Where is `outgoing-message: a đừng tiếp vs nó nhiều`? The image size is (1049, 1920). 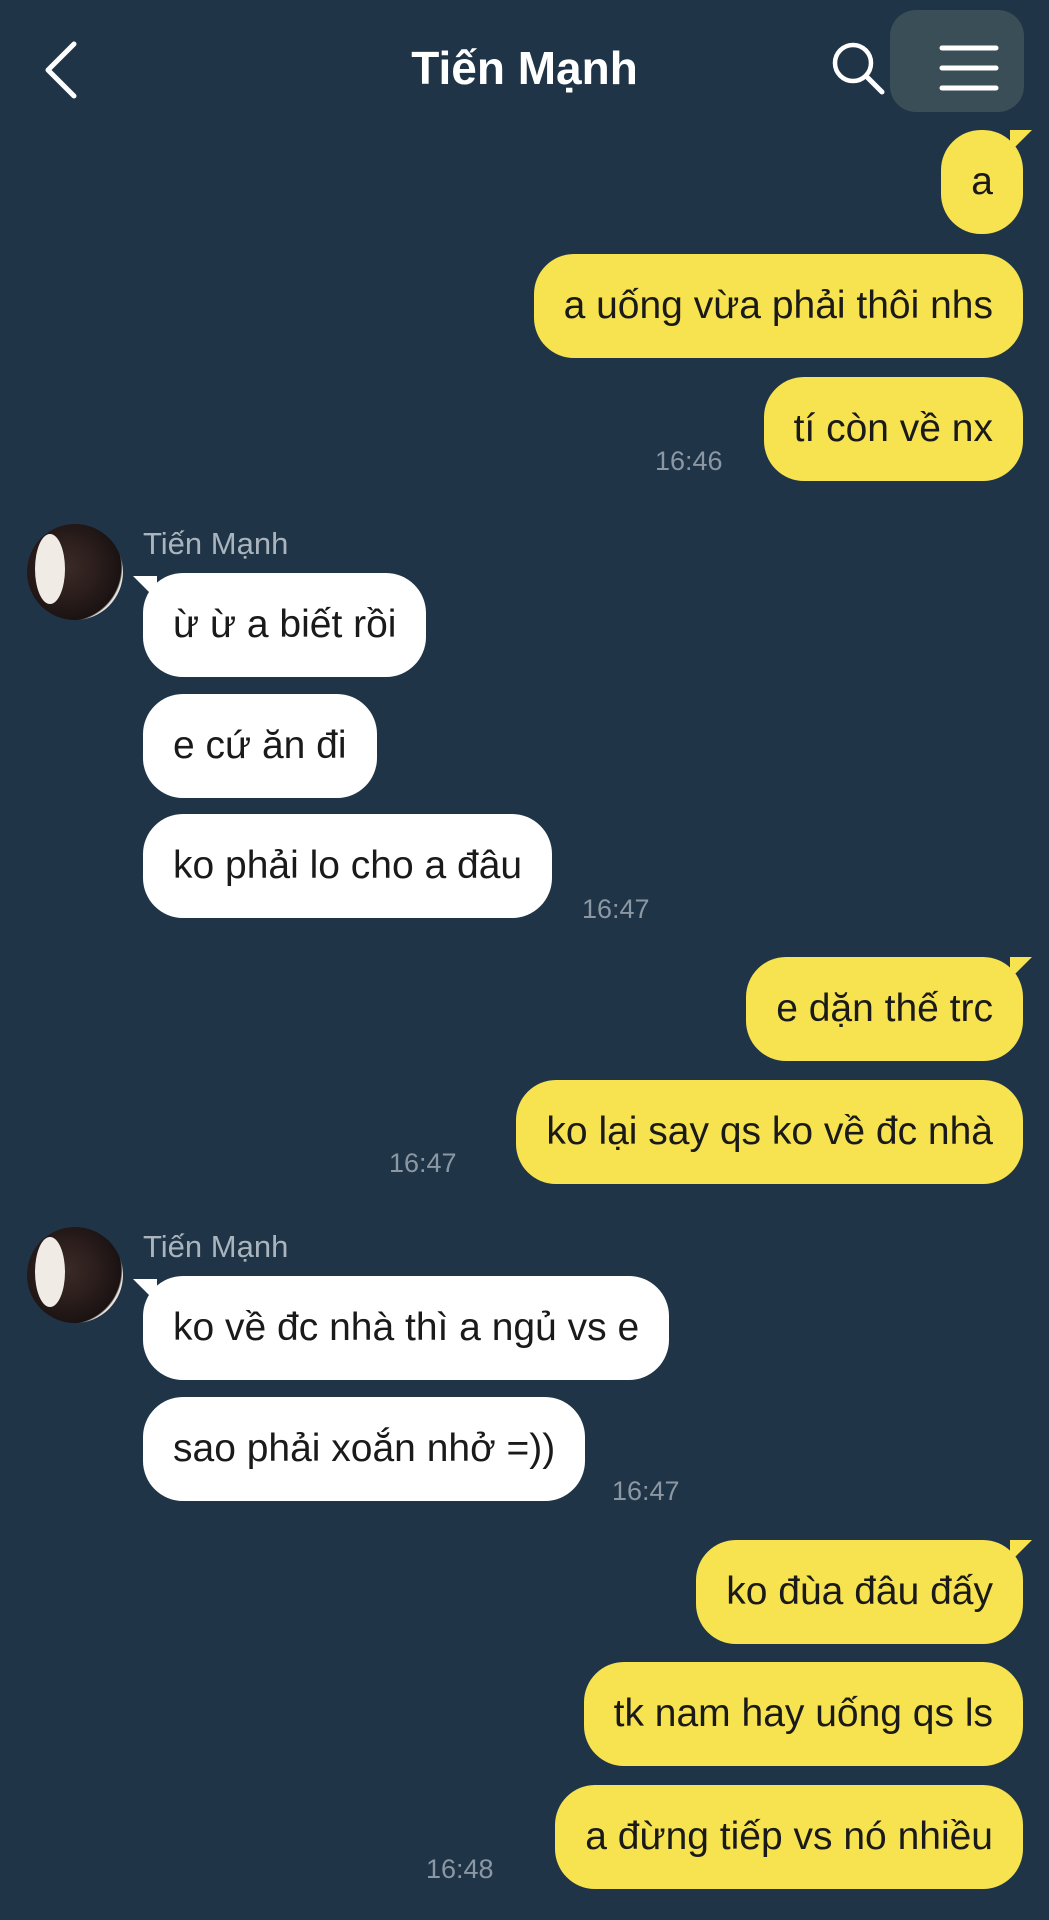
outgoing-message: a đừng tiếp vs nó nhiều is located at coordinates (789, 1837).